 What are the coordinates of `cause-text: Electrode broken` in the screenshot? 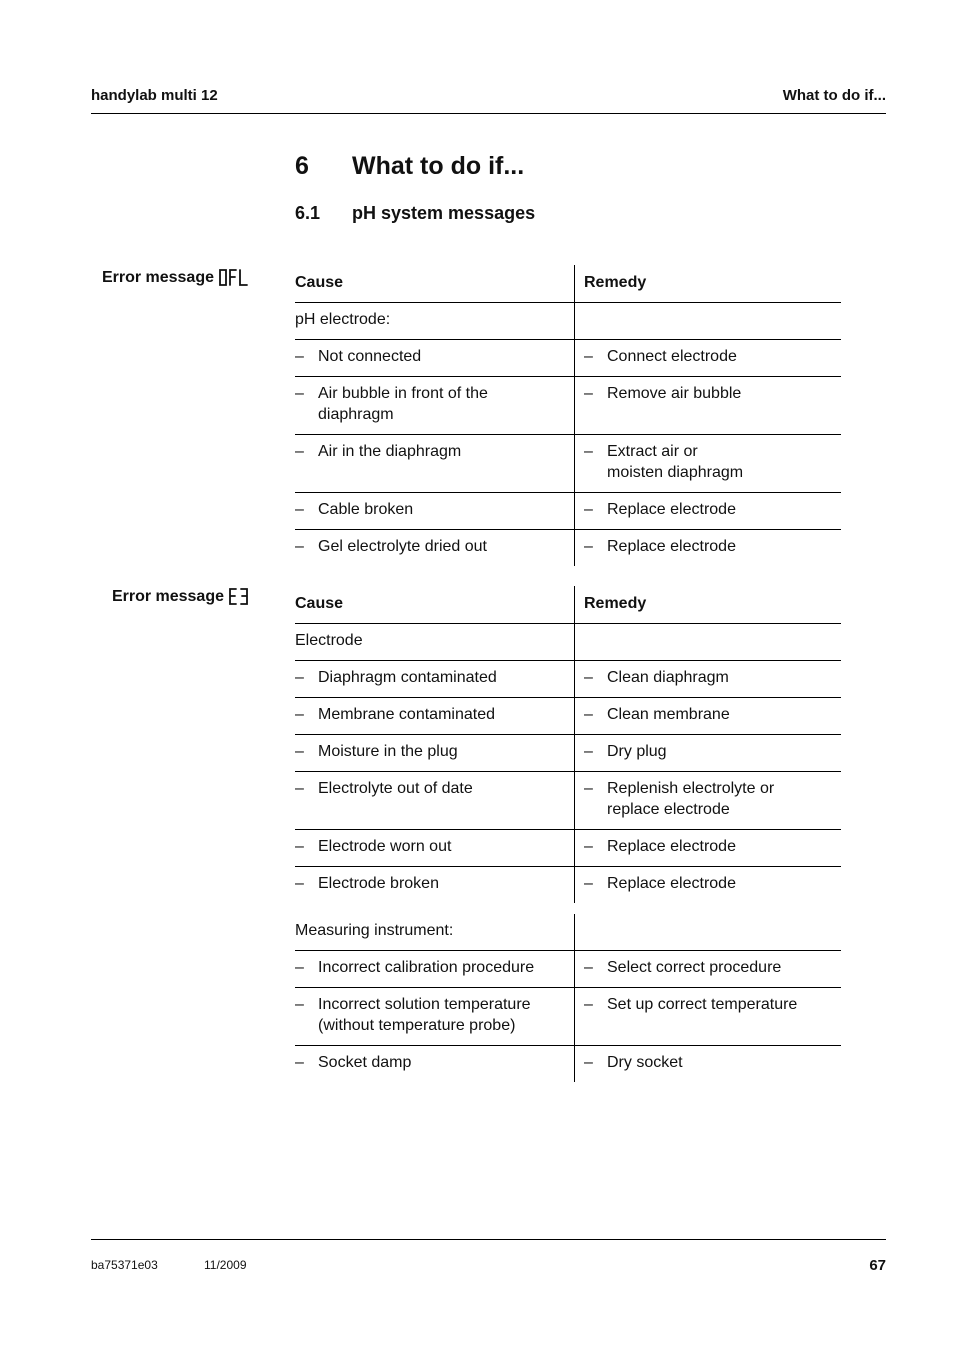 It's located at (378, 883).